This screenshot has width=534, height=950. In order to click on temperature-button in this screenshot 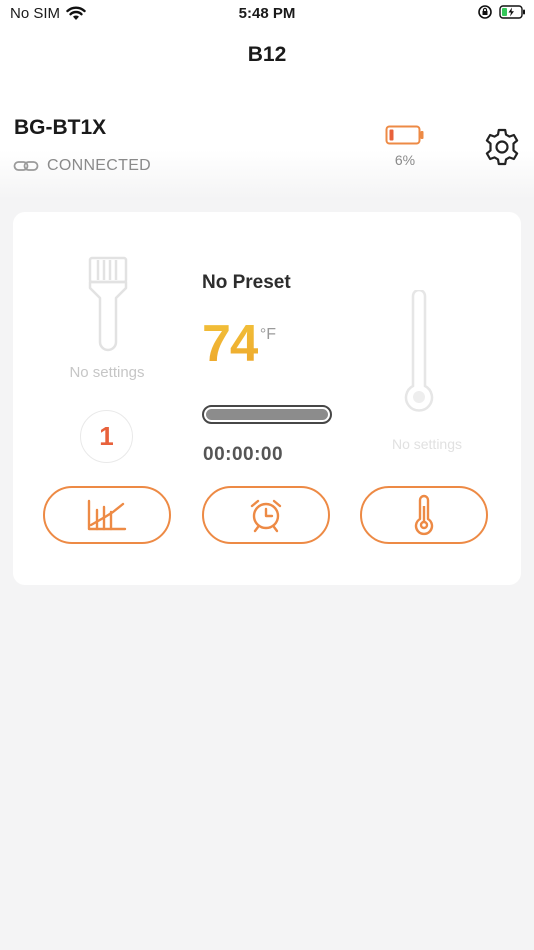, I will do `click(424, 515)`.